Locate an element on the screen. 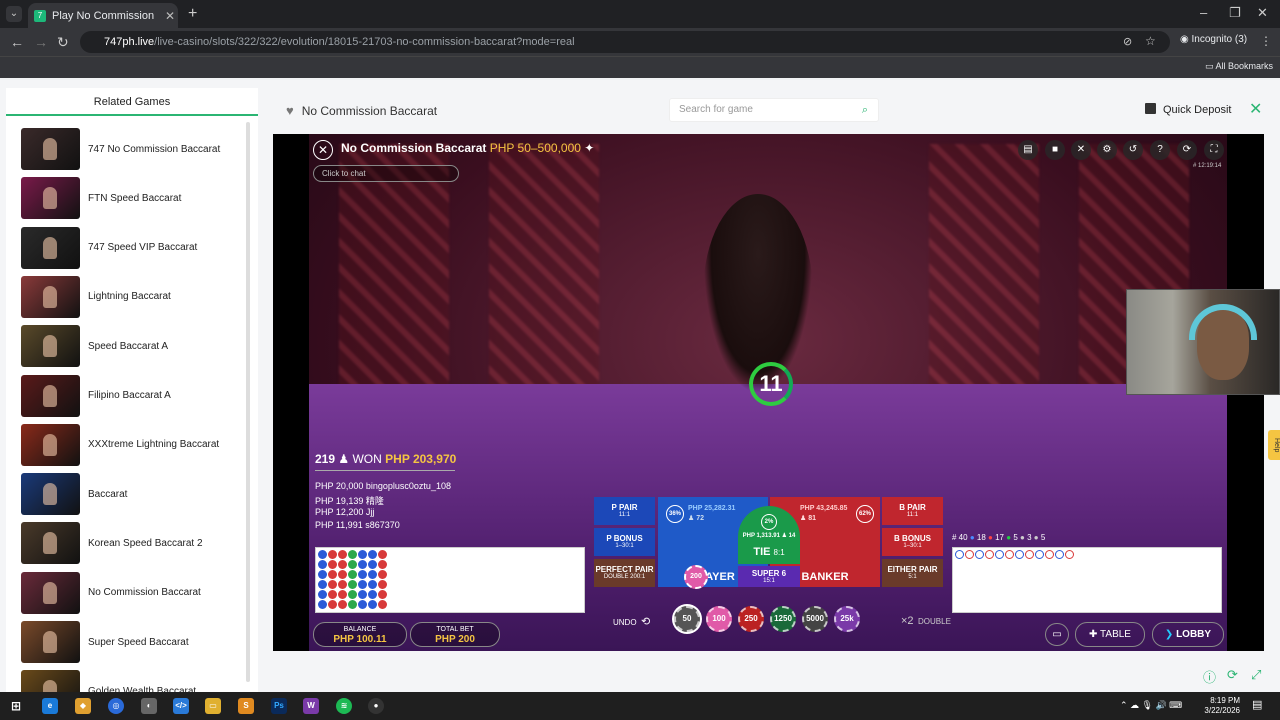 The width and height of the screenshot is (1280, 720). new-tab-icon: + is located at coordinates (192, 14).